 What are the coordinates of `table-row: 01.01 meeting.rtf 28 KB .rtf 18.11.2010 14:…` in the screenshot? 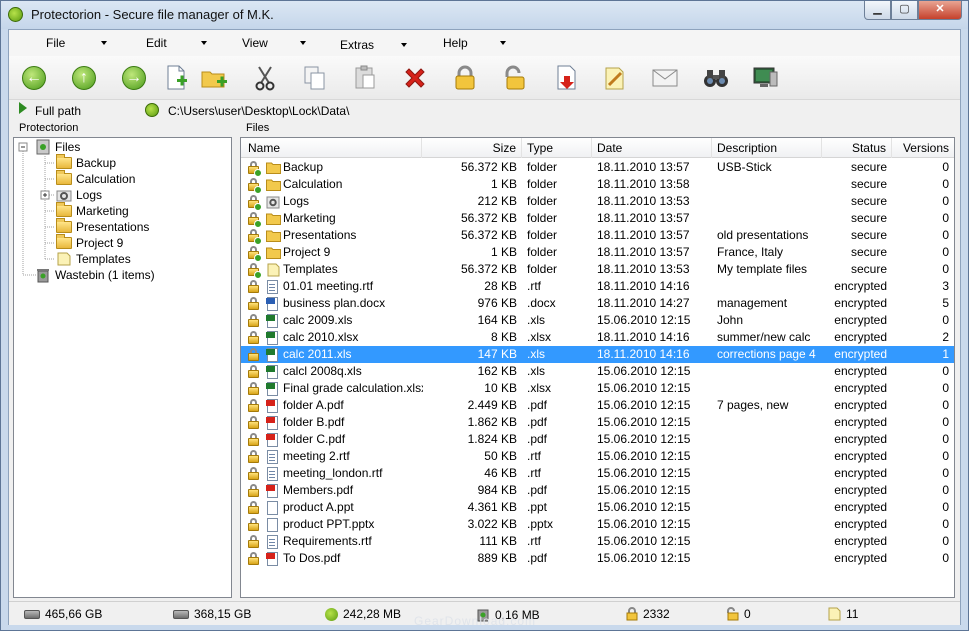 It's located at (597, 286).